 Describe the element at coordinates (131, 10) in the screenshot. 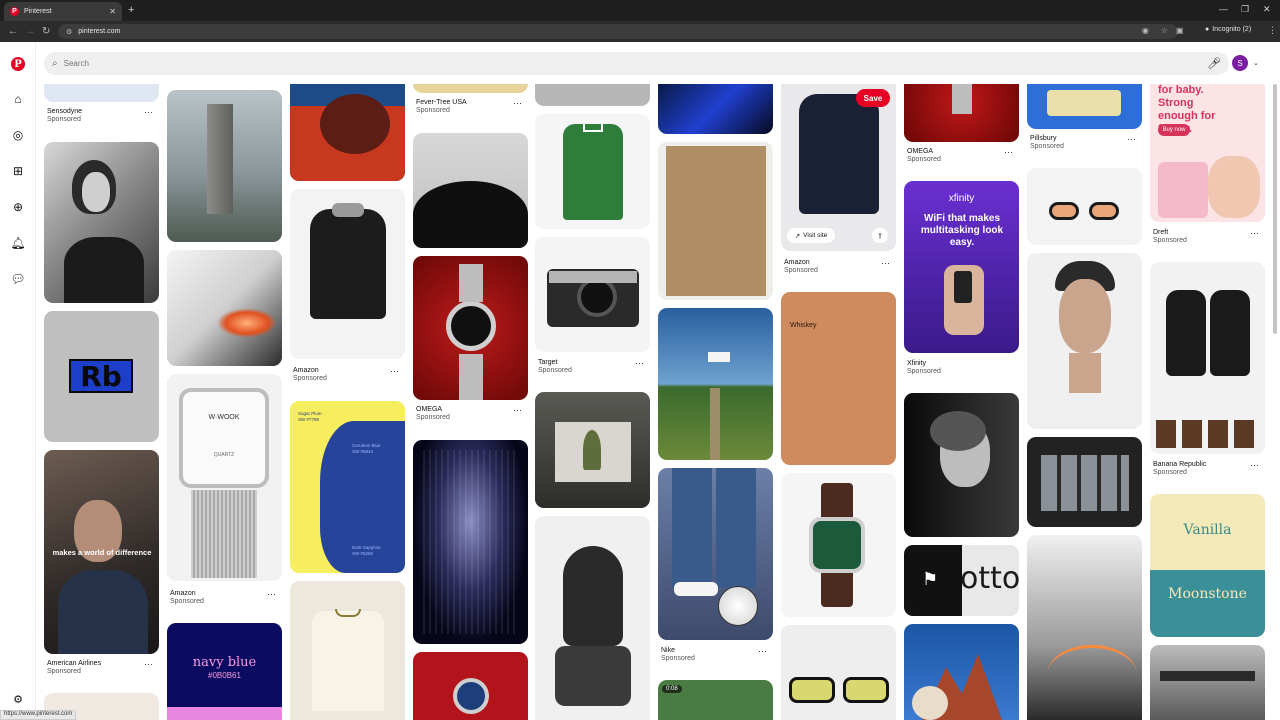

I see `new-tab-icon: +` at that location.